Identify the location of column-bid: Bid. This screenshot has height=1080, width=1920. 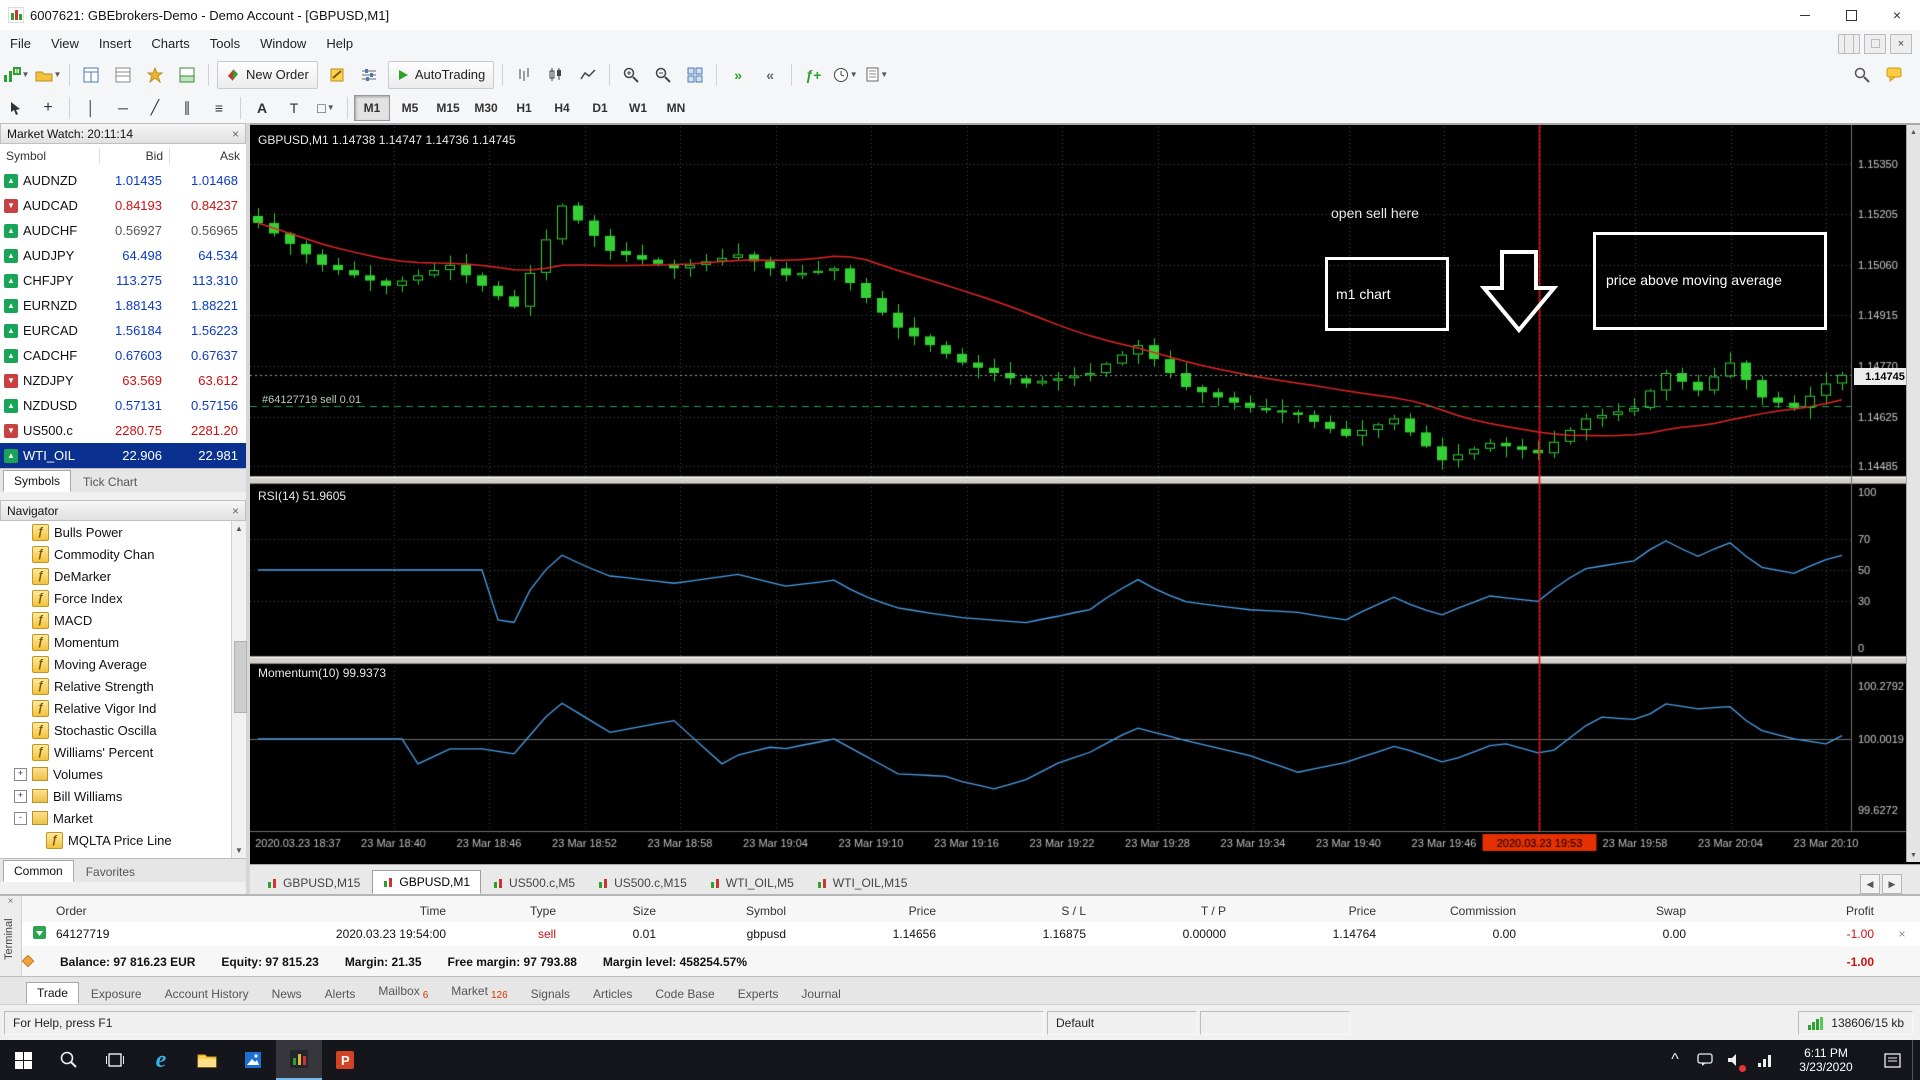
(135, 156).